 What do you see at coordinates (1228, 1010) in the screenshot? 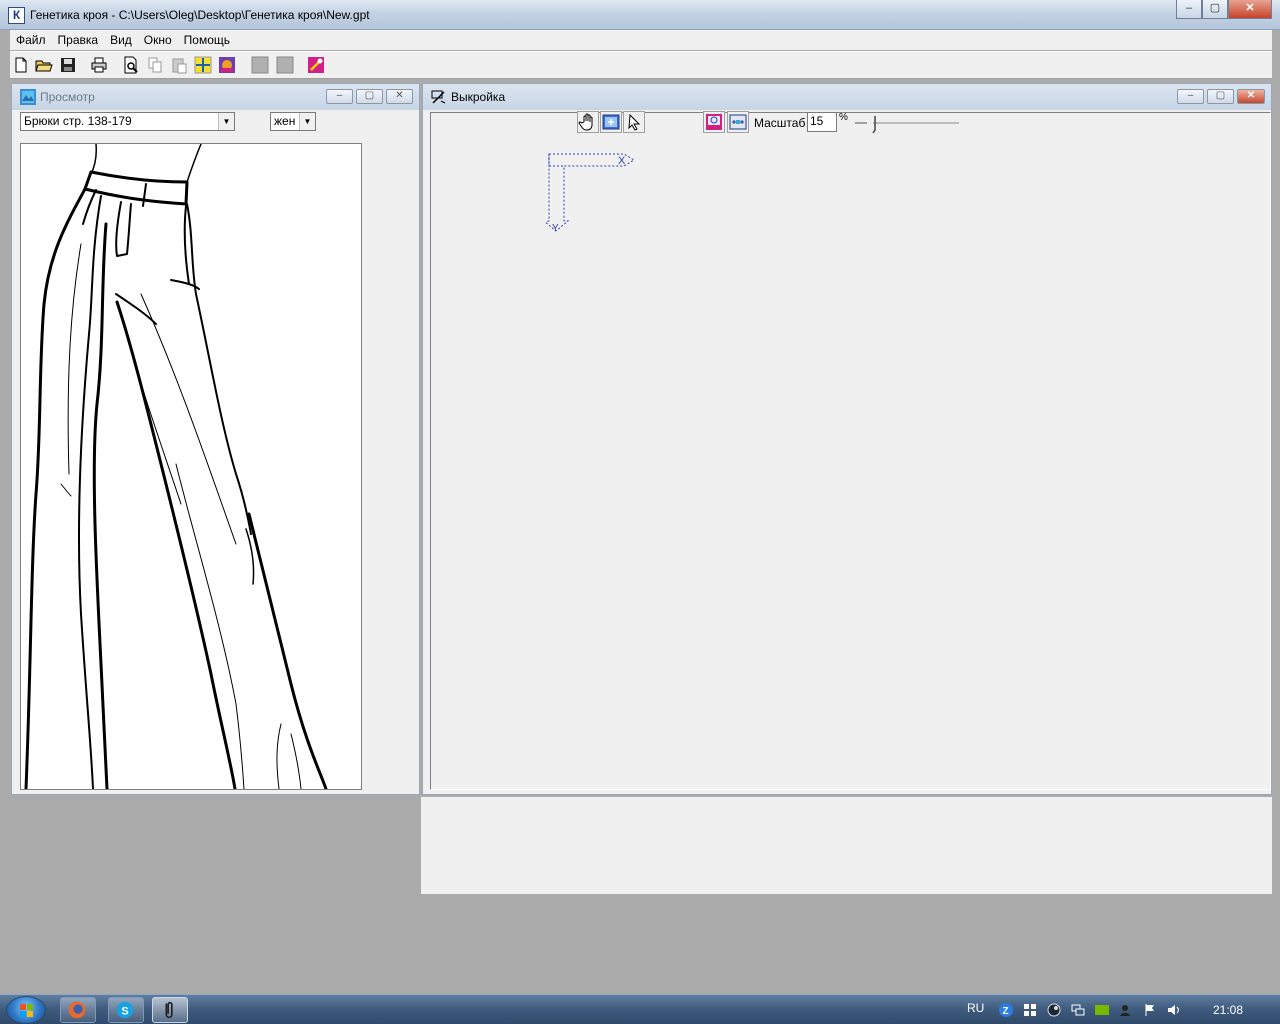
I see `clock: 21:08` at bounding box center [1228, 1010].